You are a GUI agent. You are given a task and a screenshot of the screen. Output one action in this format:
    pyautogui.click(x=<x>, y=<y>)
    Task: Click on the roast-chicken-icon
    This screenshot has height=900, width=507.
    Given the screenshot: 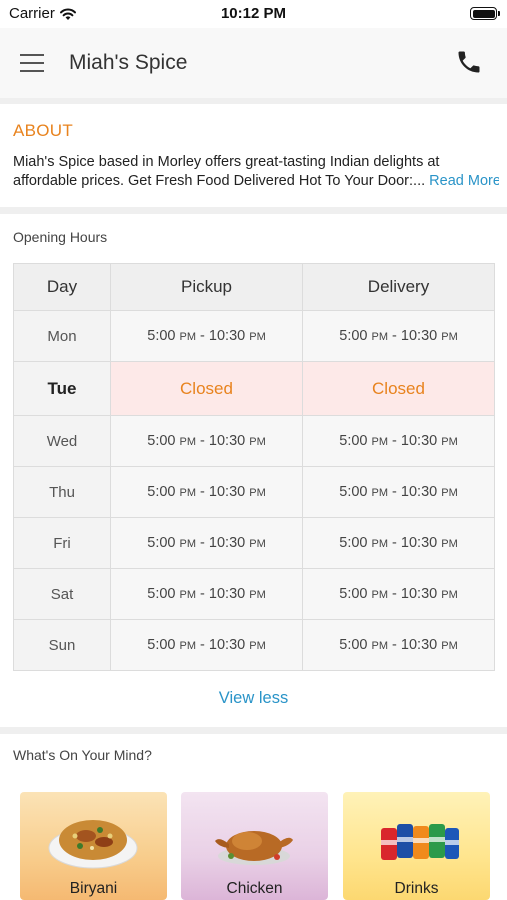 What is the action you would take?
    pyautogui.click(x=254, y=848)
    